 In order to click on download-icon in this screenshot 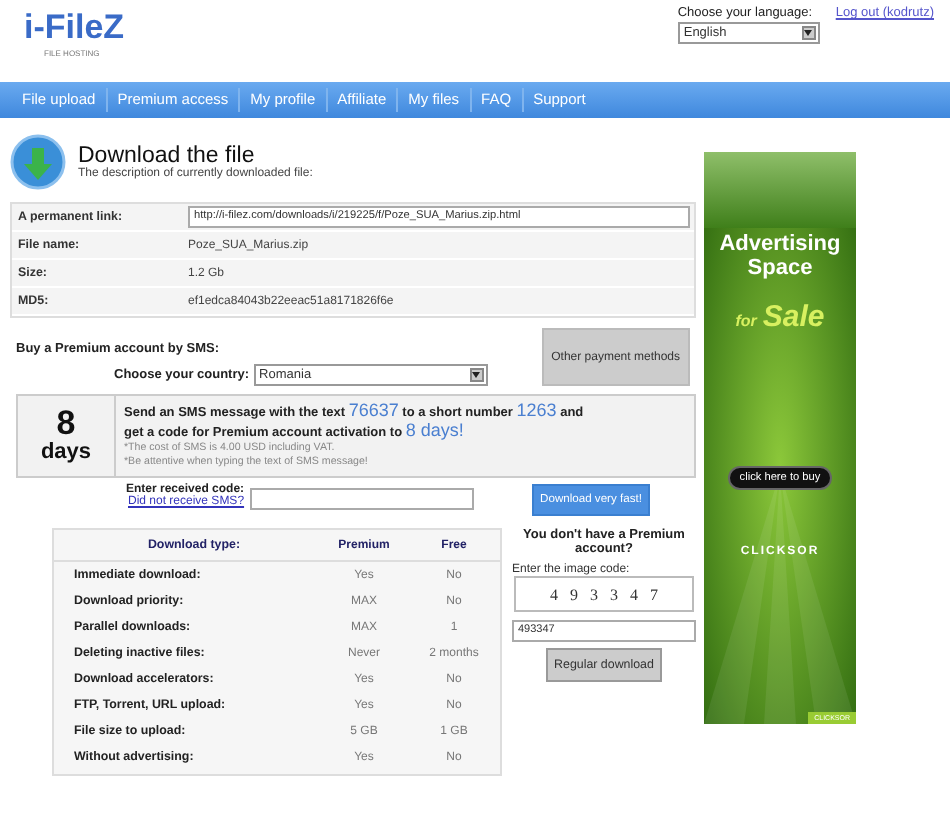, I will do `click(38, 162)`.